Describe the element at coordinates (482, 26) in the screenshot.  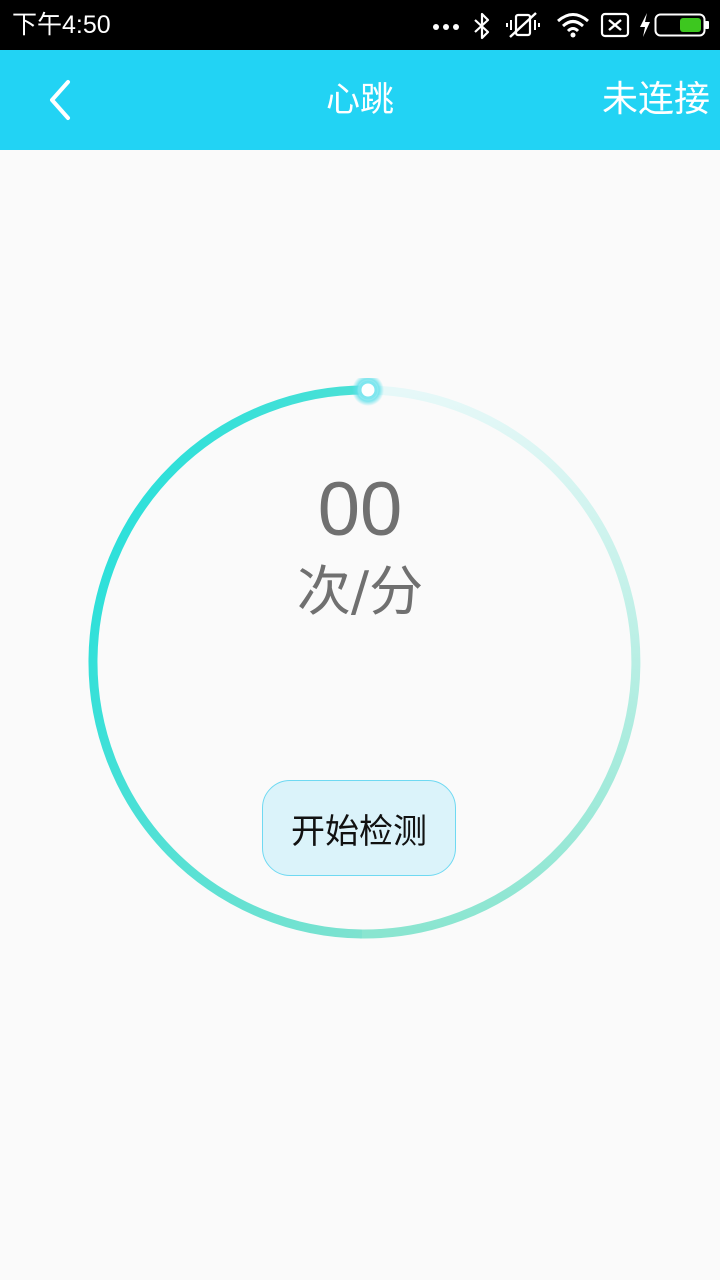
I see `bluetooth-icon` at that location.